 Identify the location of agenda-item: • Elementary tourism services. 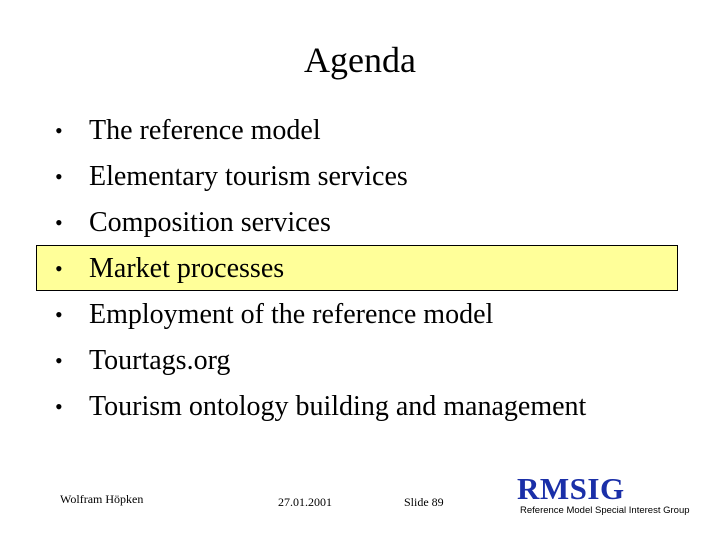
(360, 177).